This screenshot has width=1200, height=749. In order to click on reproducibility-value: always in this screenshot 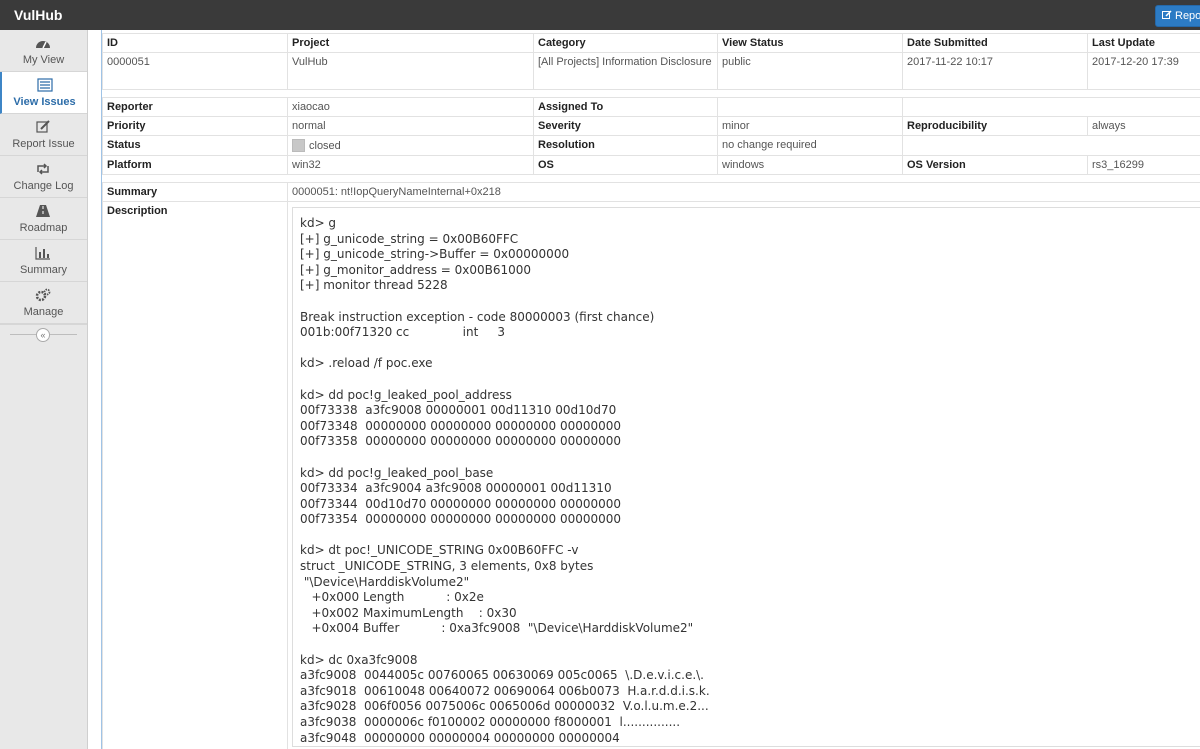, I will do `click(1143, 126)`.